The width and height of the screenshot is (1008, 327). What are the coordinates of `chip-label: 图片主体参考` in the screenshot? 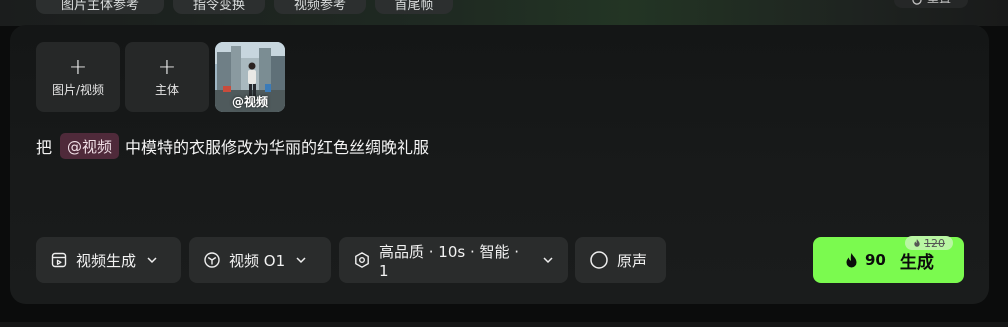 It's located at (99, 6).